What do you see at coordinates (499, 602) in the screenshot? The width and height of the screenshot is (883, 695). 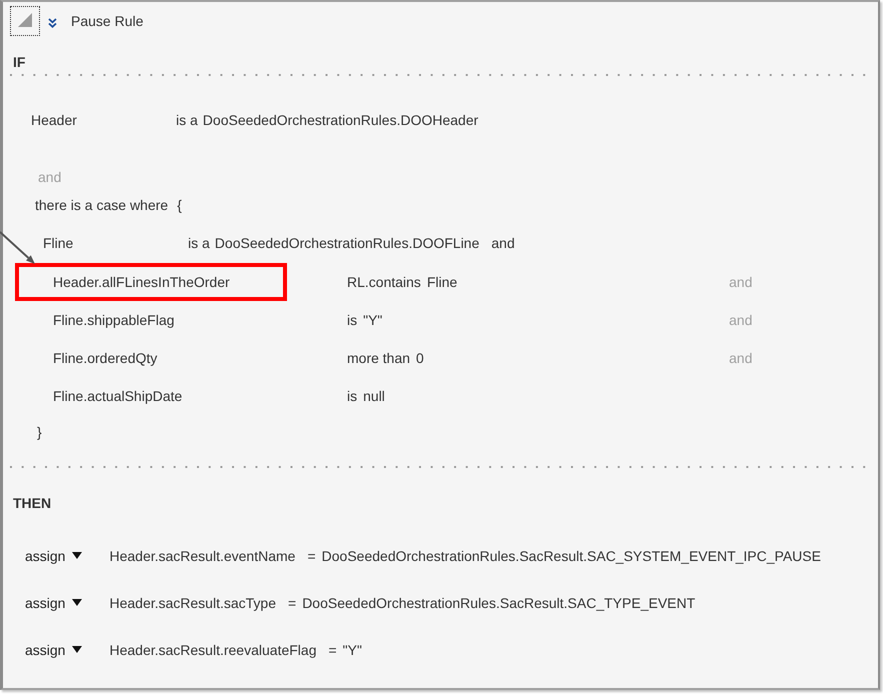 I see `action-value: DooSeededOrchestrationRules.SacResult.SAC_TYPE_EVENT` at bounding box center [499, 602].